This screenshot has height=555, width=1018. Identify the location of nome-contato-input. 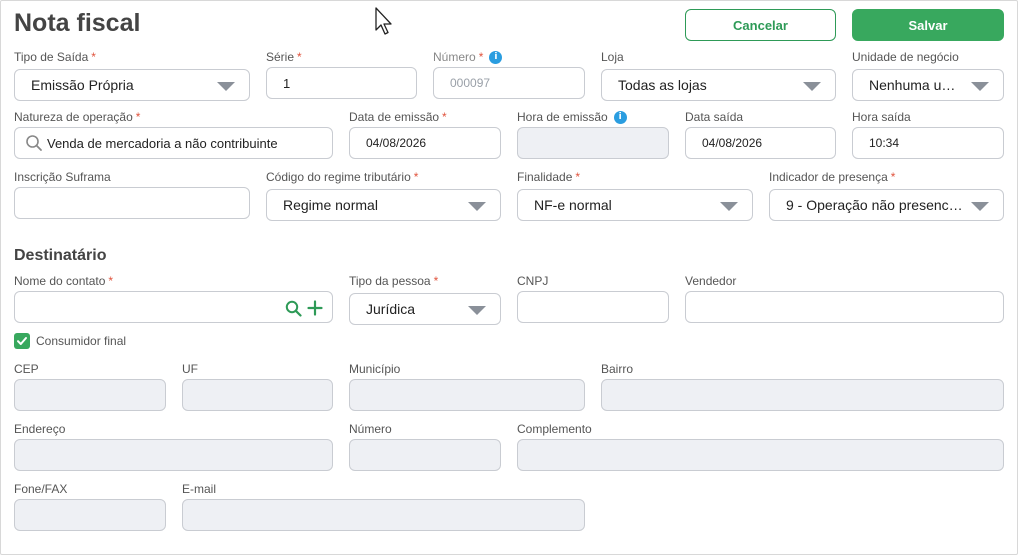
(173, 307).